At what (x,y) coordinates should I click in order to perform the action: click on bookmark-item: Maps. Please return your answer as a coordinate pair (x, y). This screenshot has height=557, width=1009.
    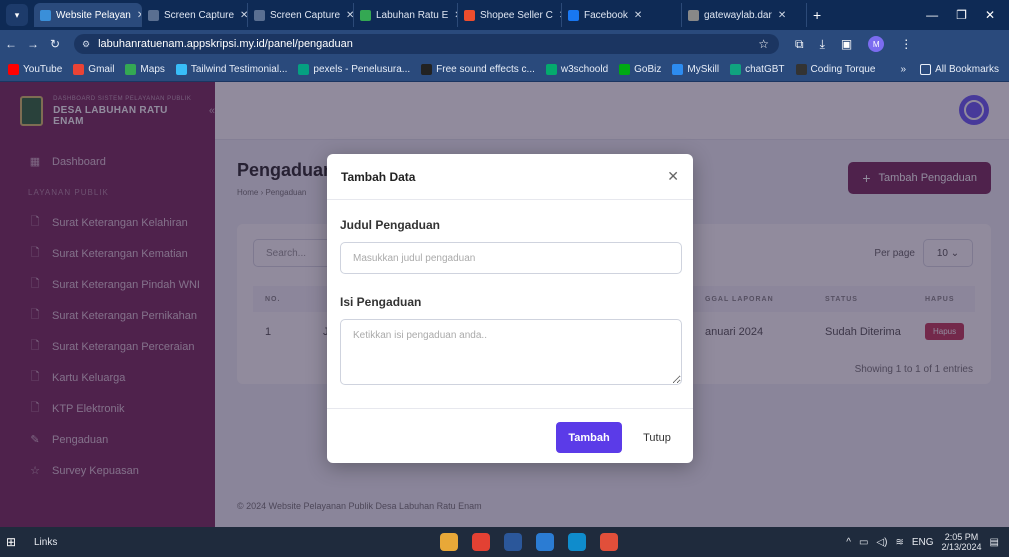
    Looking at the image, I should click on (145, 69).